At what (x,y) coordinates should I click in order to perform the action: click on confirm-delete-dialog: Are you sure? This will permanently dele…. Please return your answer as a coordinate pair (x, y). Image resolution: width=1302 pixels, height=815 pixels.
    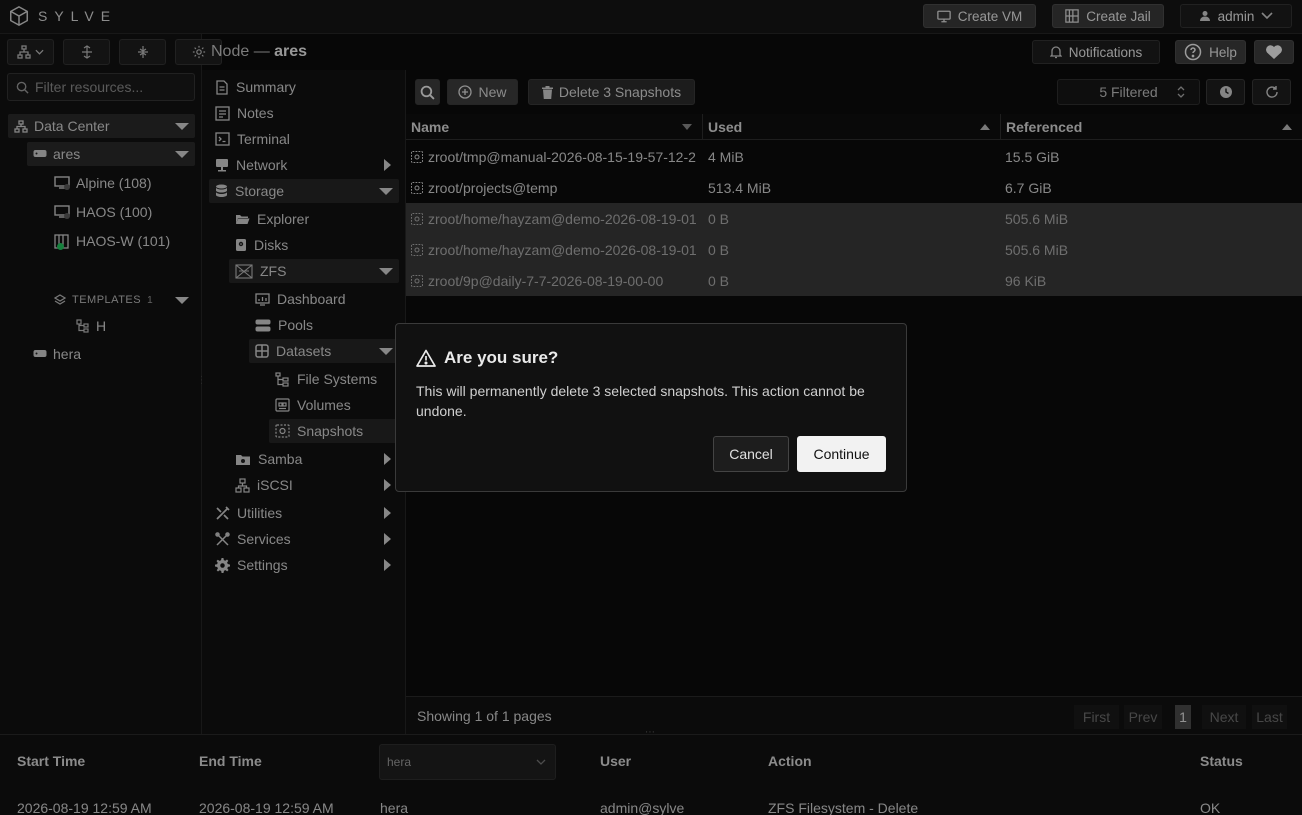
    Looking at the image, I should click on (651, 407).